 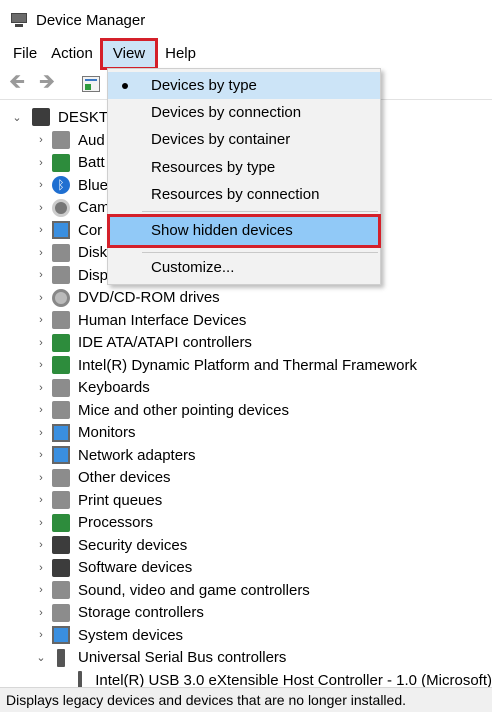 What do you see at coordinates (165, 342) in the screenshot?
I see `tree-item-label: IDE ATA/ATAPI controllers` at bounding box center [165, 342].